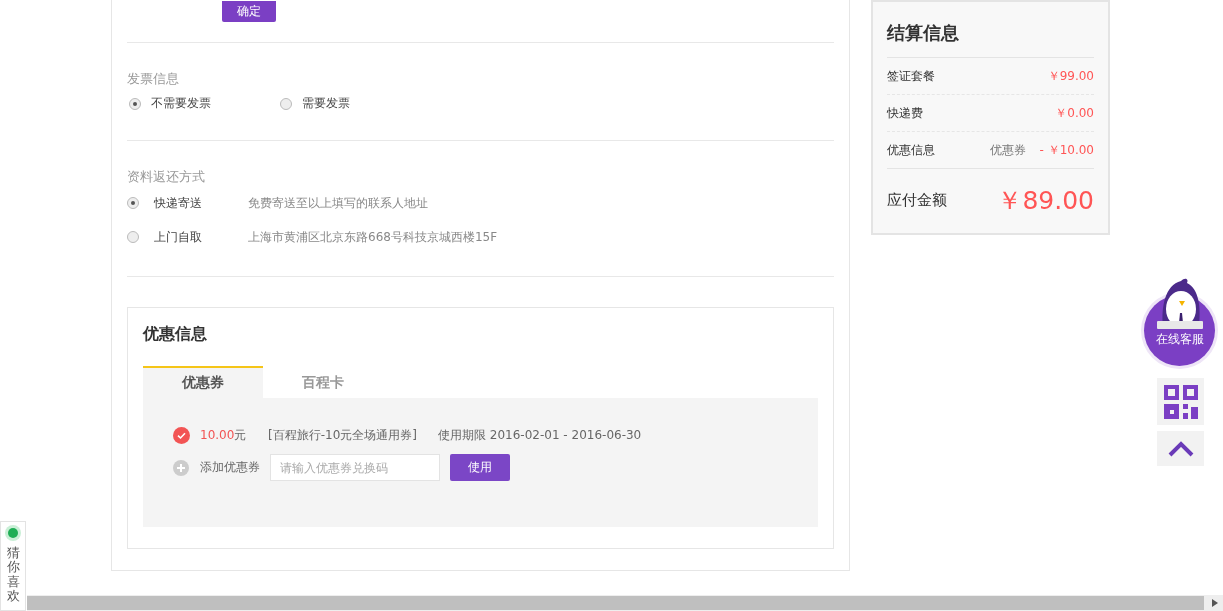 This screenshot has width=1223, height=611. Describe the element at coordinates (905, 113) in the screenshot. I see `summary-label: 快递费` at that location.